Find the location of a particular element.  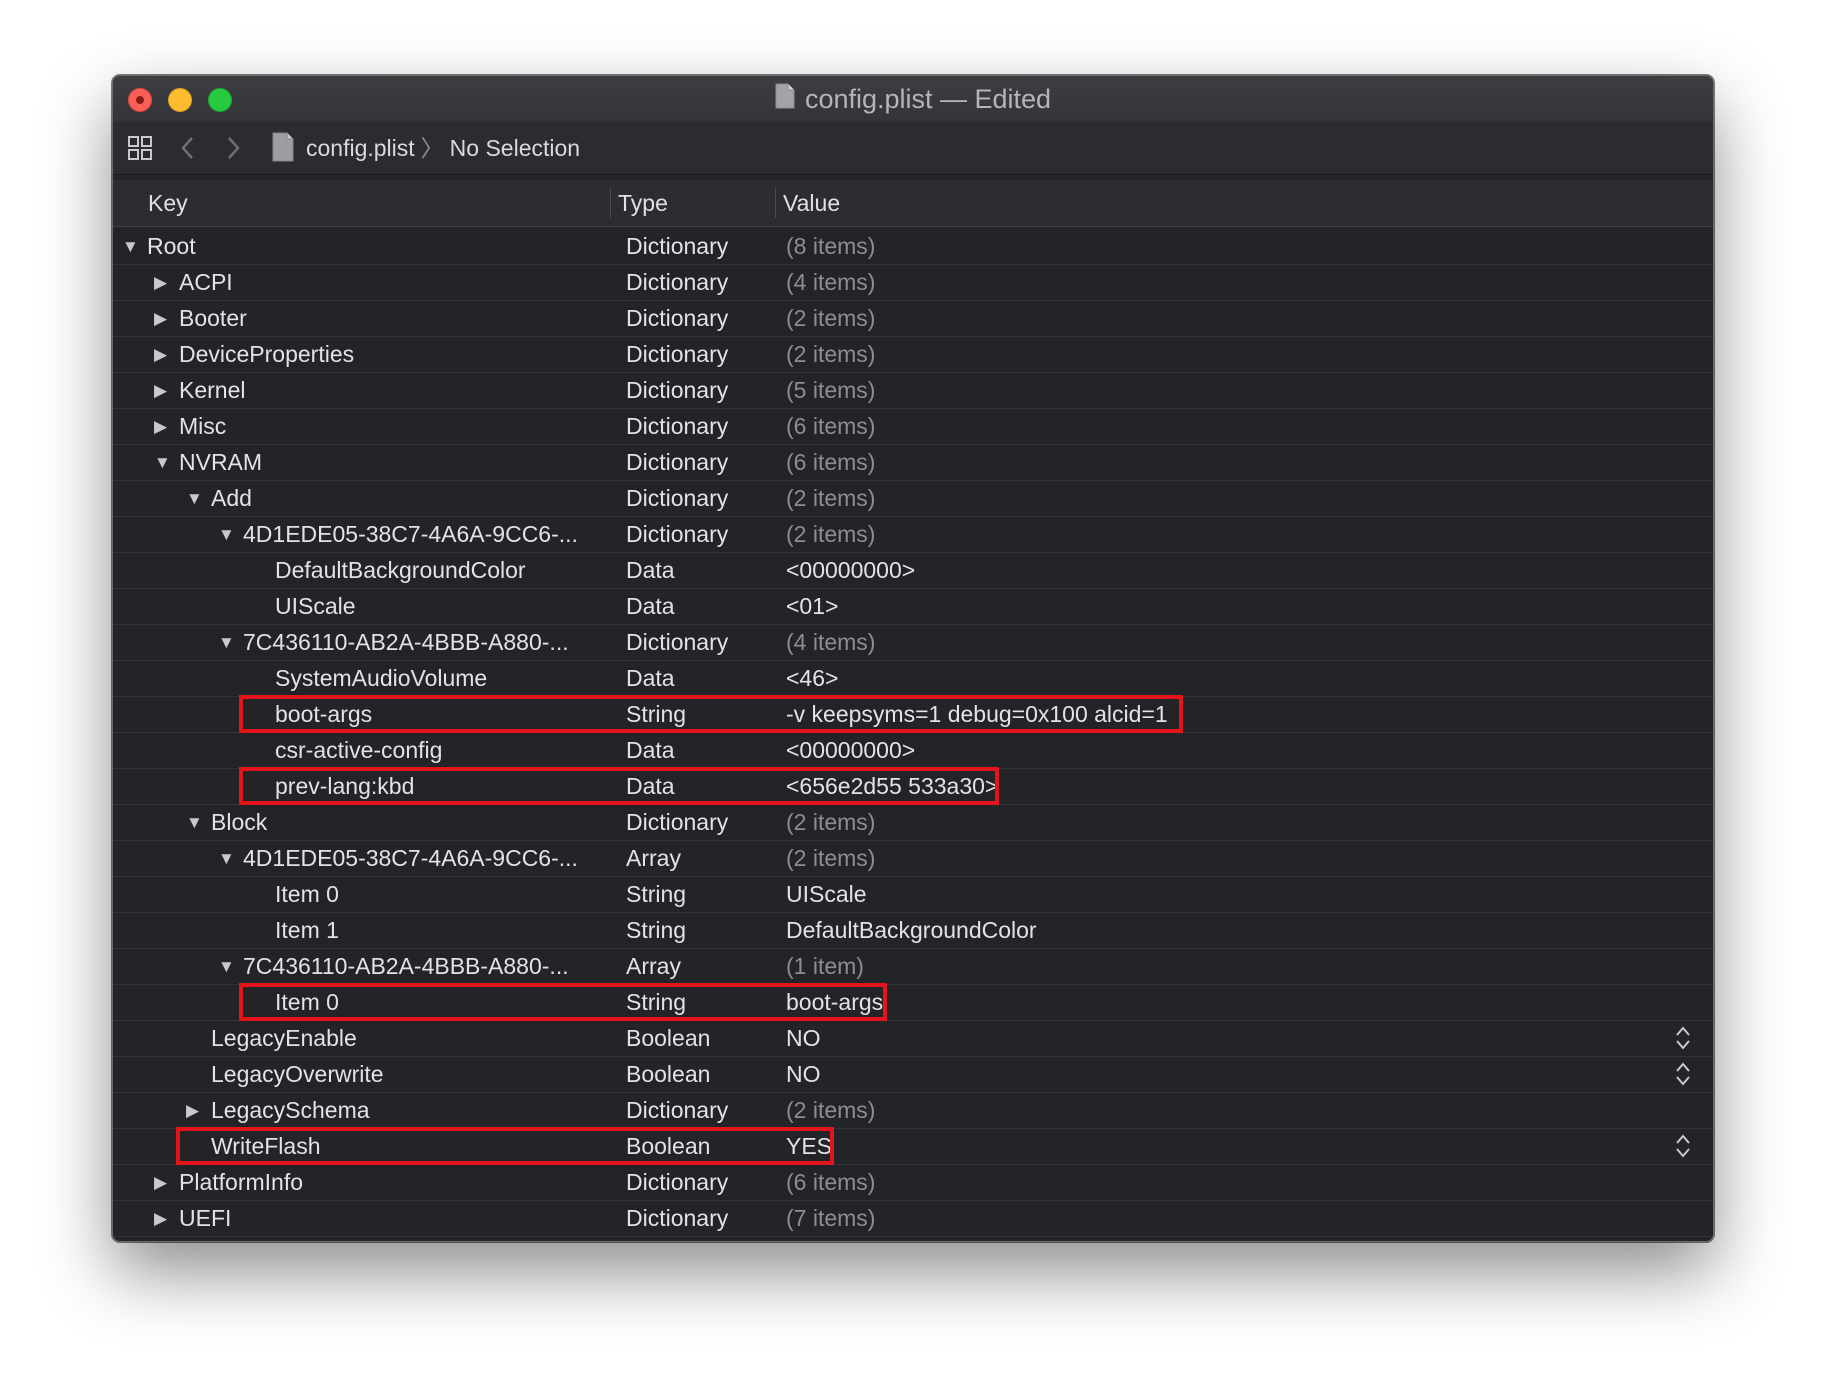

outline-row: DefaultBackgroundColor Data <00000000> is located at coordinates (913, 571).